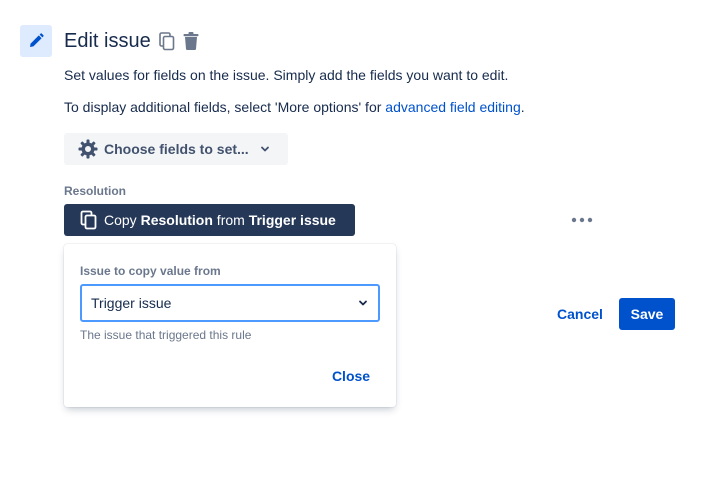 This screenshot has width=714, height=502. What do you see at coordinates (88, 149) in the screenshot?
I see `gear-icon` at bounding box center [88, 149].